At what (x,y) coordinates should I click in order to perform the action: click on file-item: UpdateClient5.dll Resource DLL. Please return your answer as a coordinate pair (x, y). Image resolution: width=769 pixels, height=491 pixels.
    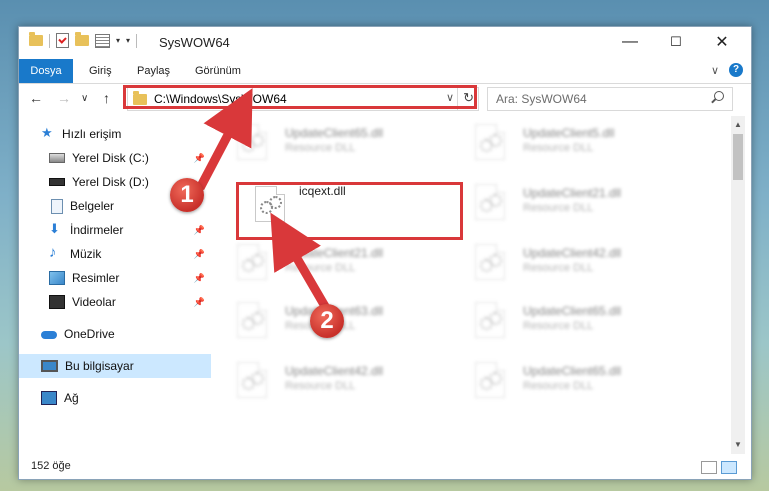
    Looking at the image, I should click on (557, 142).